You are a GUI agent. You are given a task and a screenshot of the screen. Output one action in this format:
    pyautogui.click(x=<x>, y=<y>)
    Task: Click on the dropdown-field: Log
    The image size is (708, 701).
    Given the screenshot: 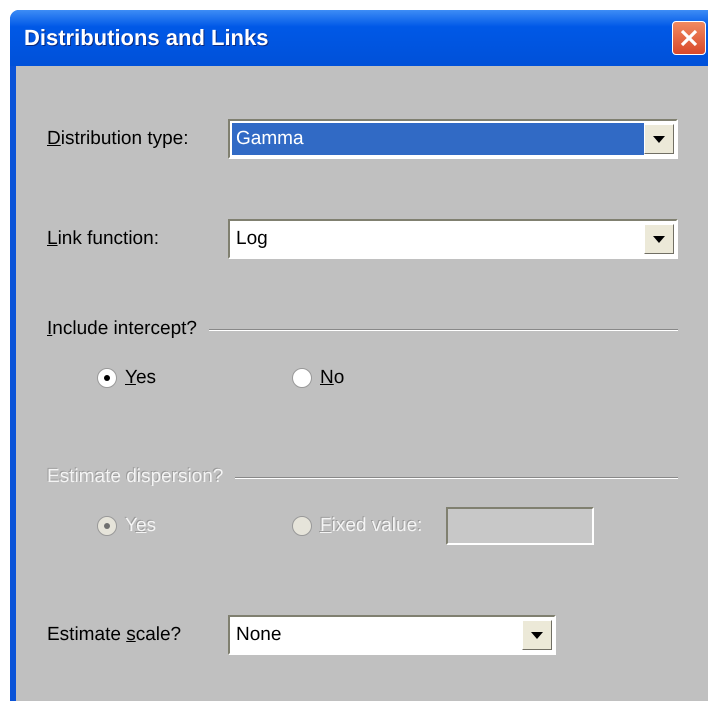 What is the action you would take?
    pyautogui.click(x=453, y=239)
    